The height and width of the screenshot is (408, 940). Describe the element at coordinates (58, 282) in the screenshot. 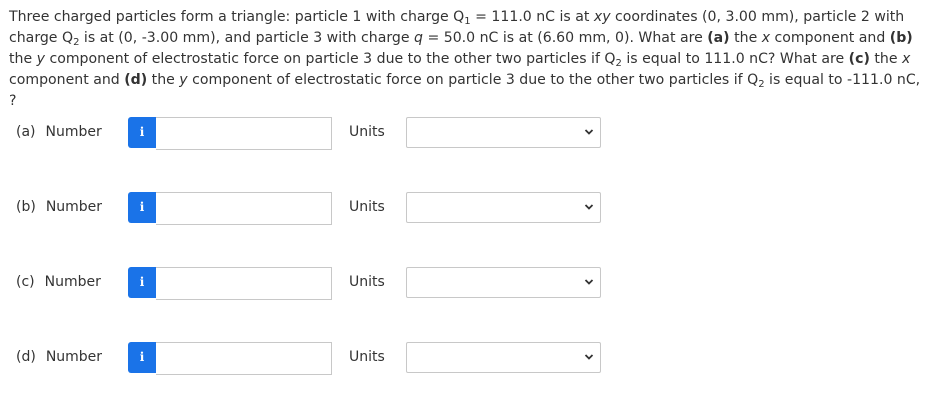

I see `part-label: (c) Number` at that location.